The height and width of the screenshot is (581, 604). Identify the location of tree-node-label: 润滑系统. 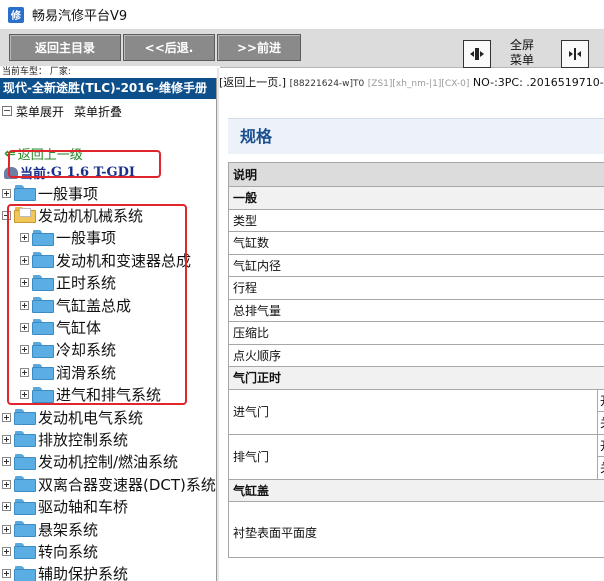
(86, 372).